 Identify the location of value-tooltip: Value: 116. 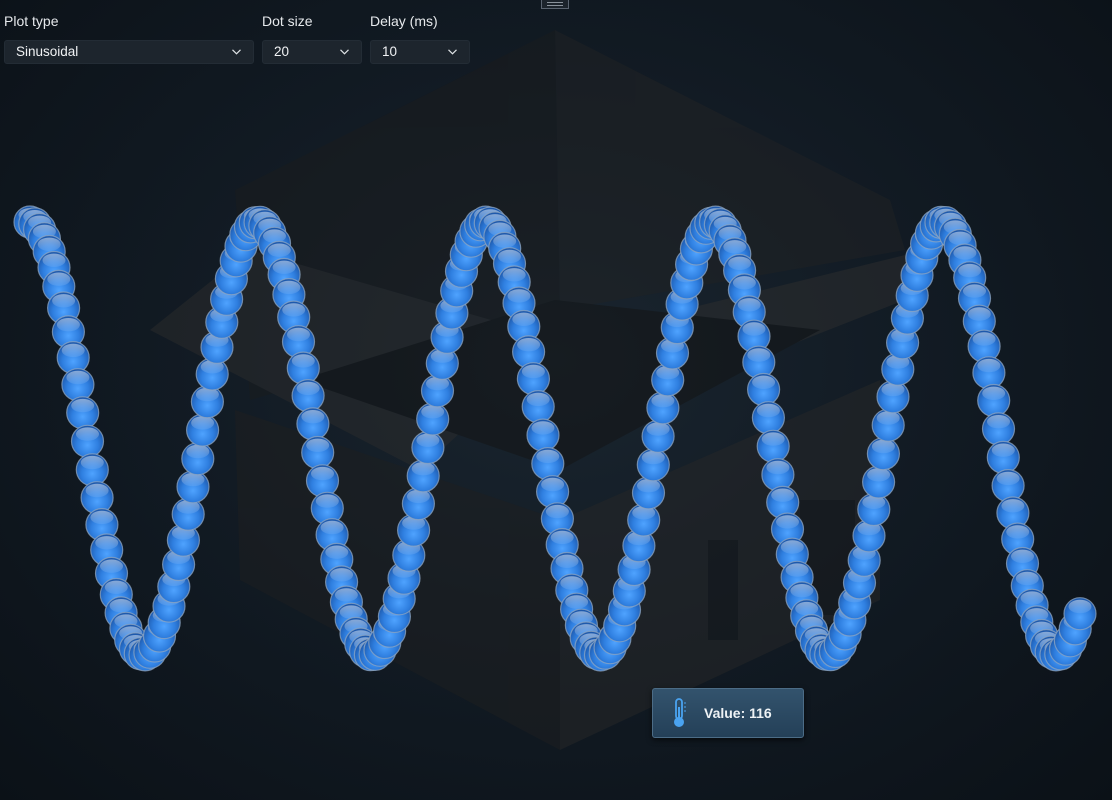
(728, 713).